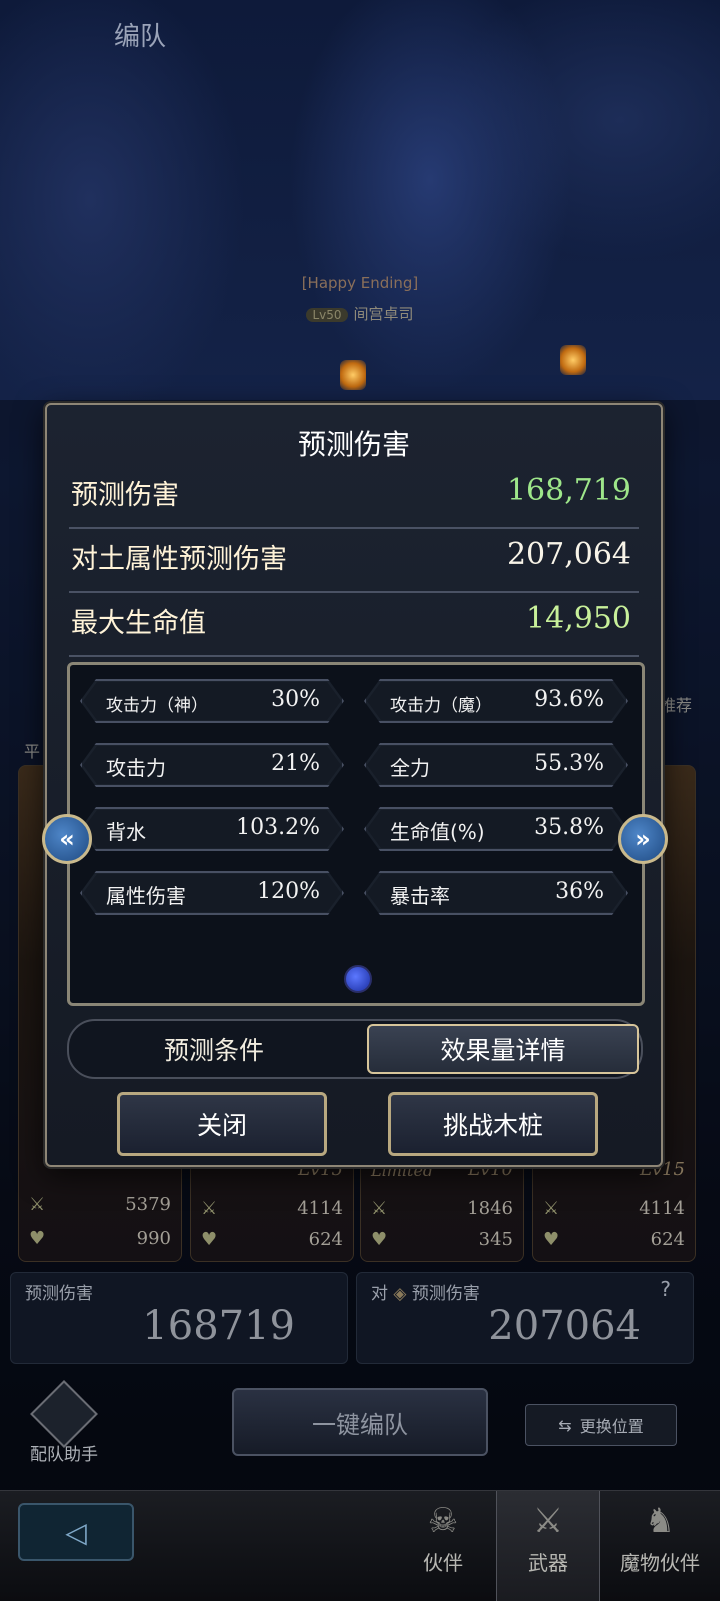 The height and width of the screenshot is (1601, 720). What do you see at coordinates (222, 1124) in the screenshot?
I see `close-button: 关闭` at bounding box center [222, 1124].